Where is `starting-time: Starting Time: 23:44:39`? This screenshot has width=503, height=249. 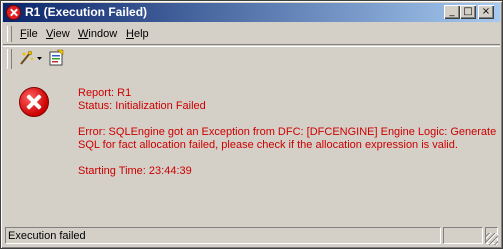 starting-time: Starting Time: 23:44:39 is located at coordinates (135, 171).